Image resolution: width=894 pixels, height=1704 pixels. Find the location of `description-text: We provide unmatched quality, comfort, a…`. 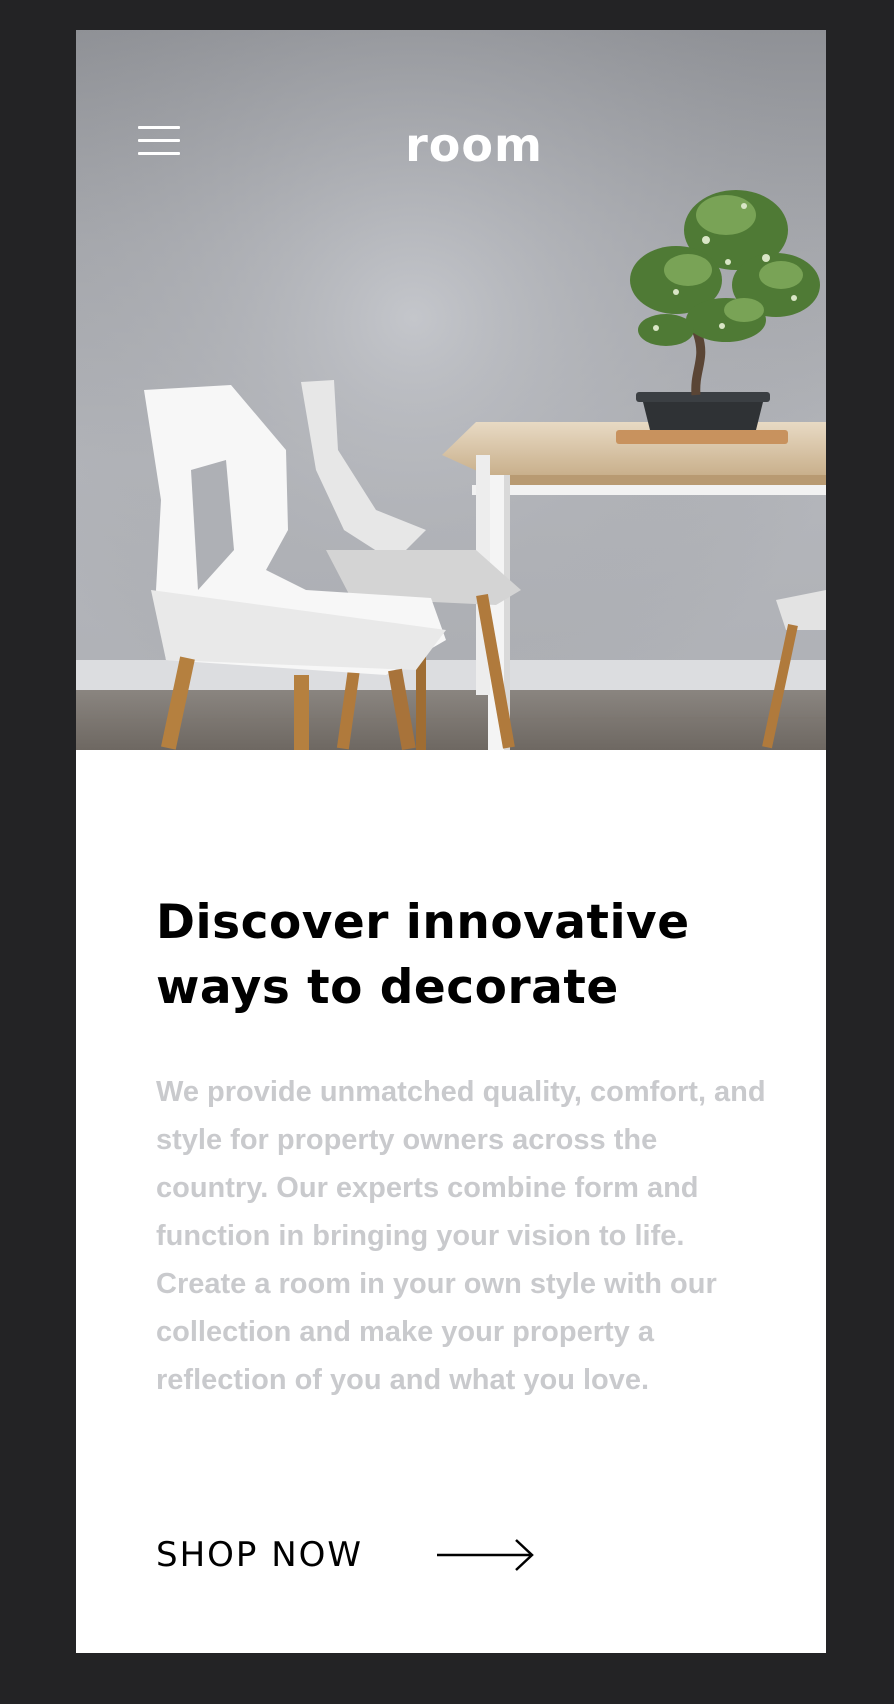

description-text: We provide unmatched quality, comfort, a… is located at coordinates (461, 1236).